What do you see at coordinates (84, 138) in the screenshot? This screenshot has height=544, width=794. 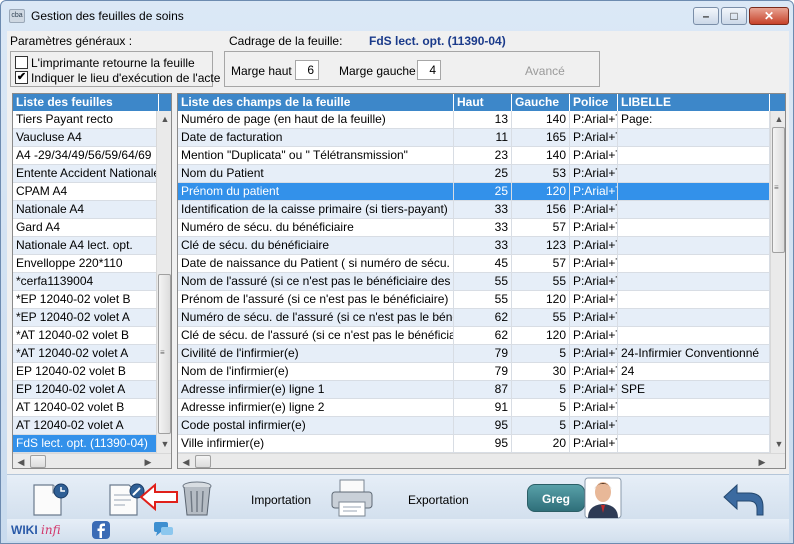 I see `sheet-list-item: Vaucluse A4` at bounding box center [84, 138].